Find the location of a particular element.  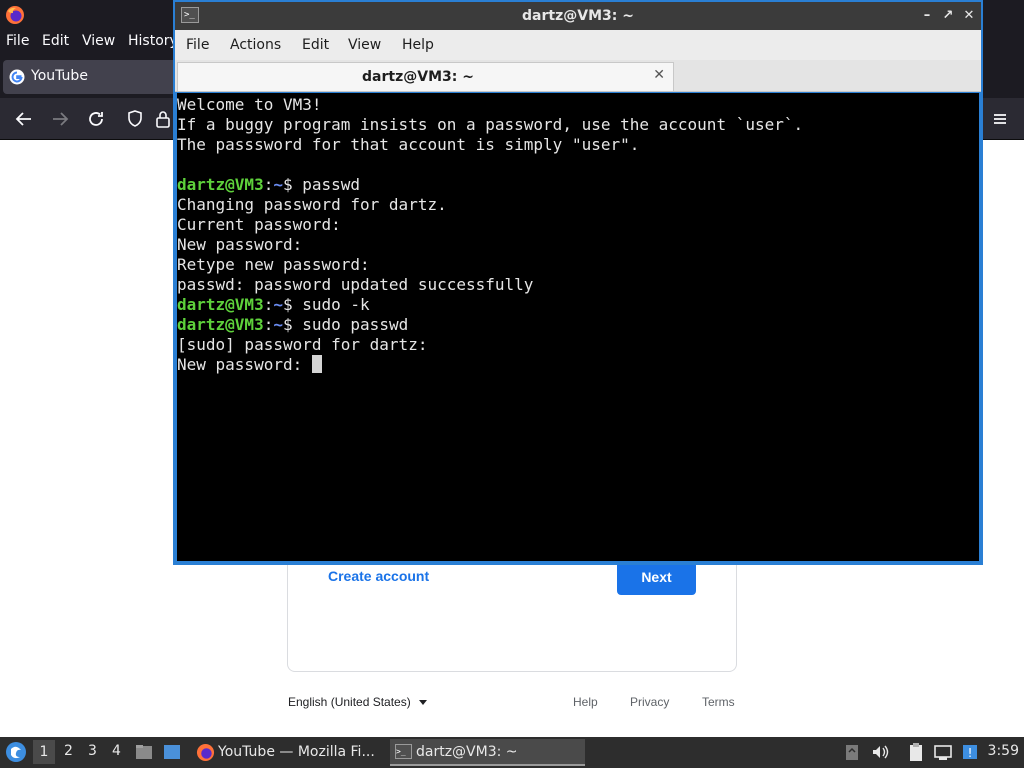

create-account-link: Create account is located at coordinates (378, 576).